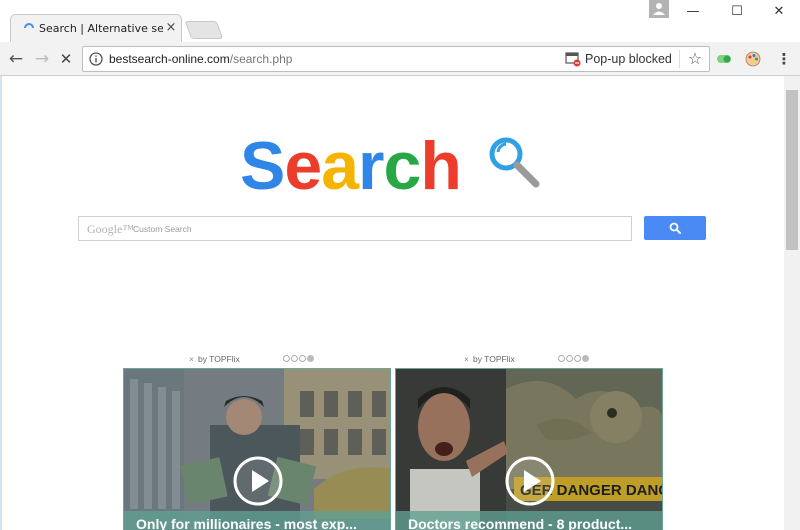 Image resolution: width=800 pixels, height=530 pixels. I want to click on magnifier-logo-icon, so click(514, 162).